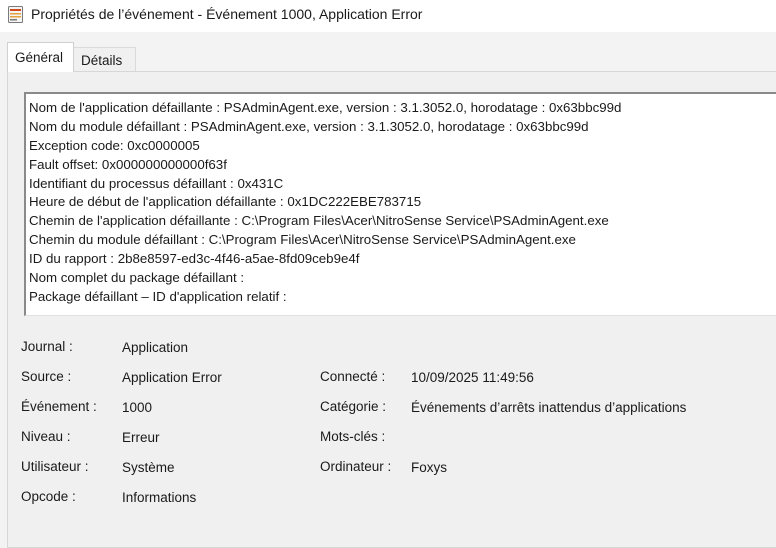 The image size is (776, 548). What do you see at coordinates (141, 437) in the screenshot?
I see `level-value: Erreur` at bounding box center [141, 437].